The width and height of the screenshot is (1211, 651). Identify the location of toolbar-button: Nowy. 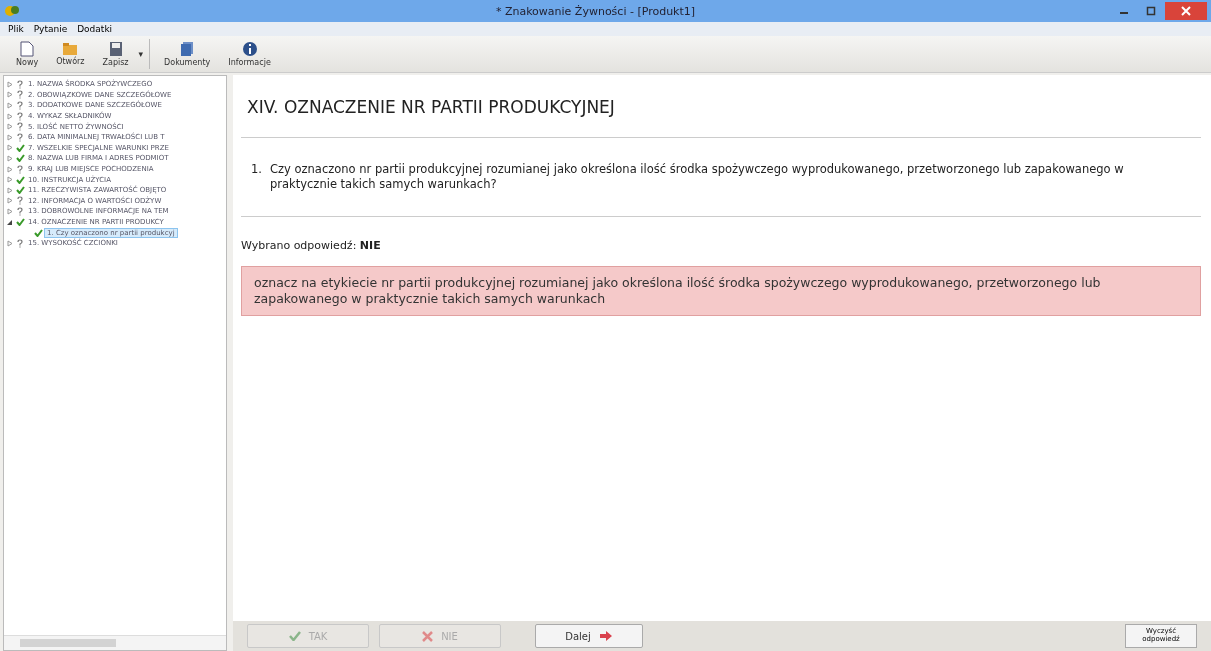
(27, 54).